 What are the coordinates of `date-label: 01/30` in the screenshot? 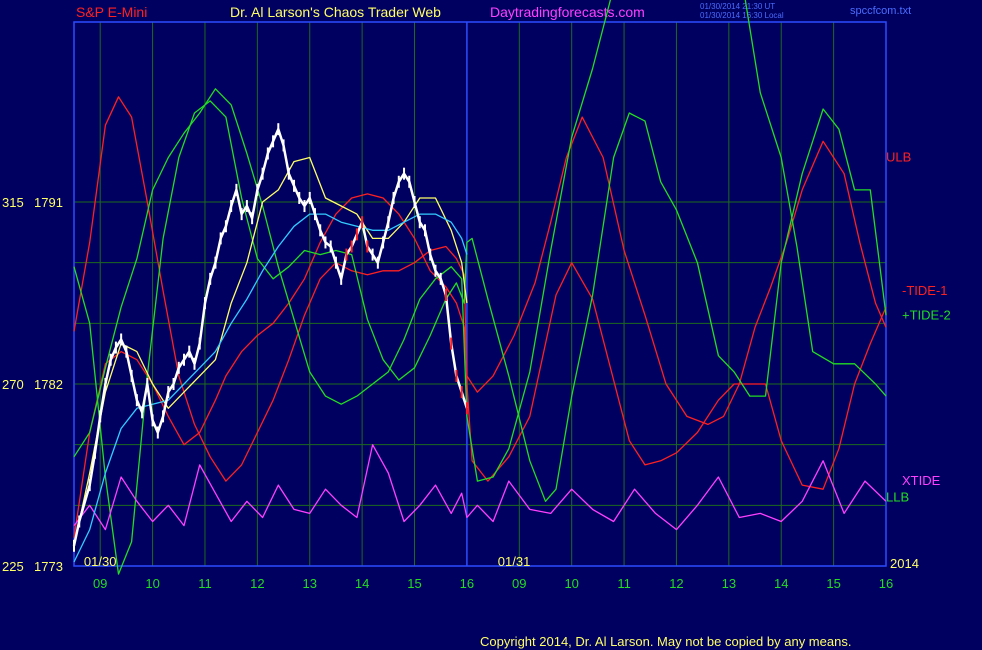 It's located at (100, 561).